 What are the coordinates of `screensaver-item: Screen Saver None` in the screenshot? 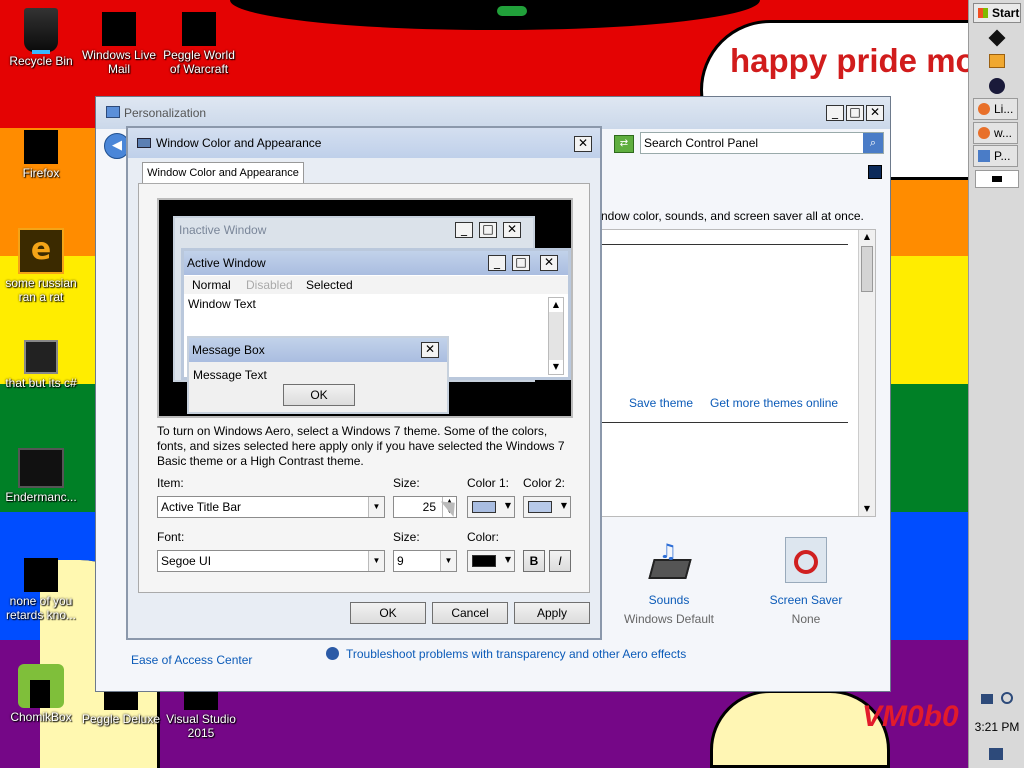 It's located at (806, 581).